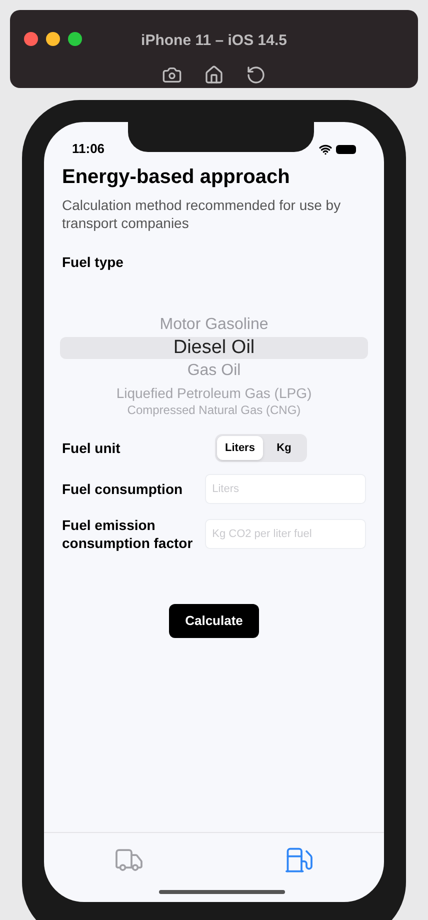  What do you see at coordinates (31, 39) in the screenshot?
I see `close-button` at bounding box center [31, 39].